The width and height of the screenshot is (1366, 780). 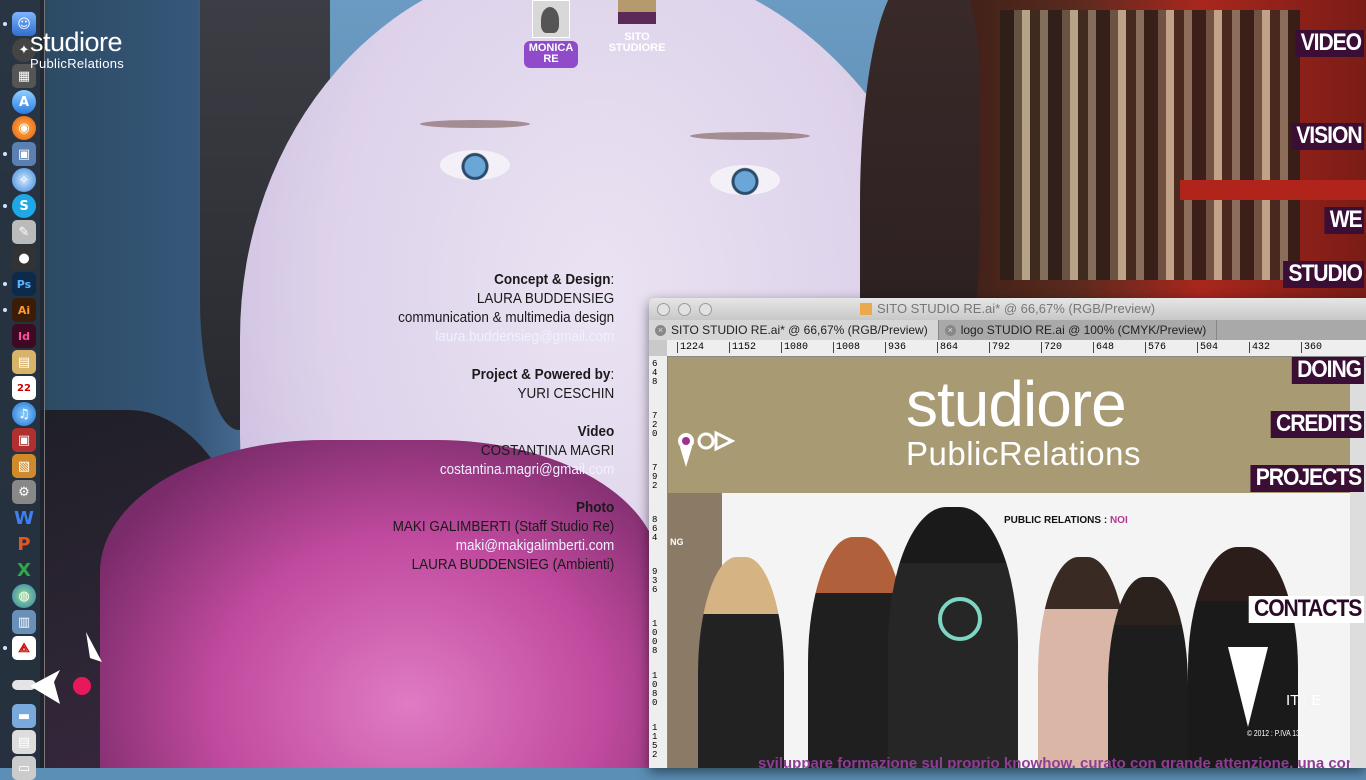 I want to click on photo-name: MAKI GALIMBERTI (Staff Studio Re), so click(x=503, y=526).